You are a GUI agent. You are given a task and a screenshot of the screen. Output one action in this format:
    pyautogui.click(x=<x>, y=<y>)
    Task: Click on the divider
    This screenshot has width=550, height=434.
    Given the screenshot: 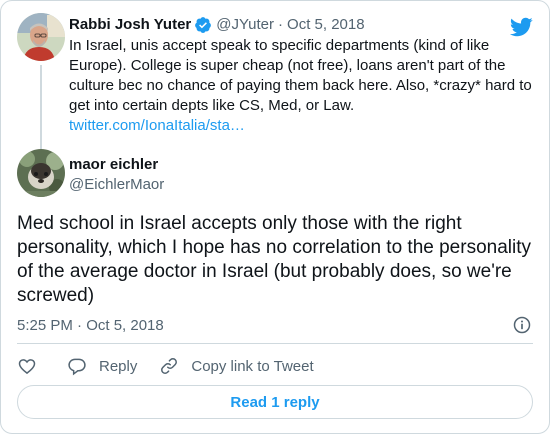 What is the action you would take?
    pyautogui.click(x=275, y=343)
    